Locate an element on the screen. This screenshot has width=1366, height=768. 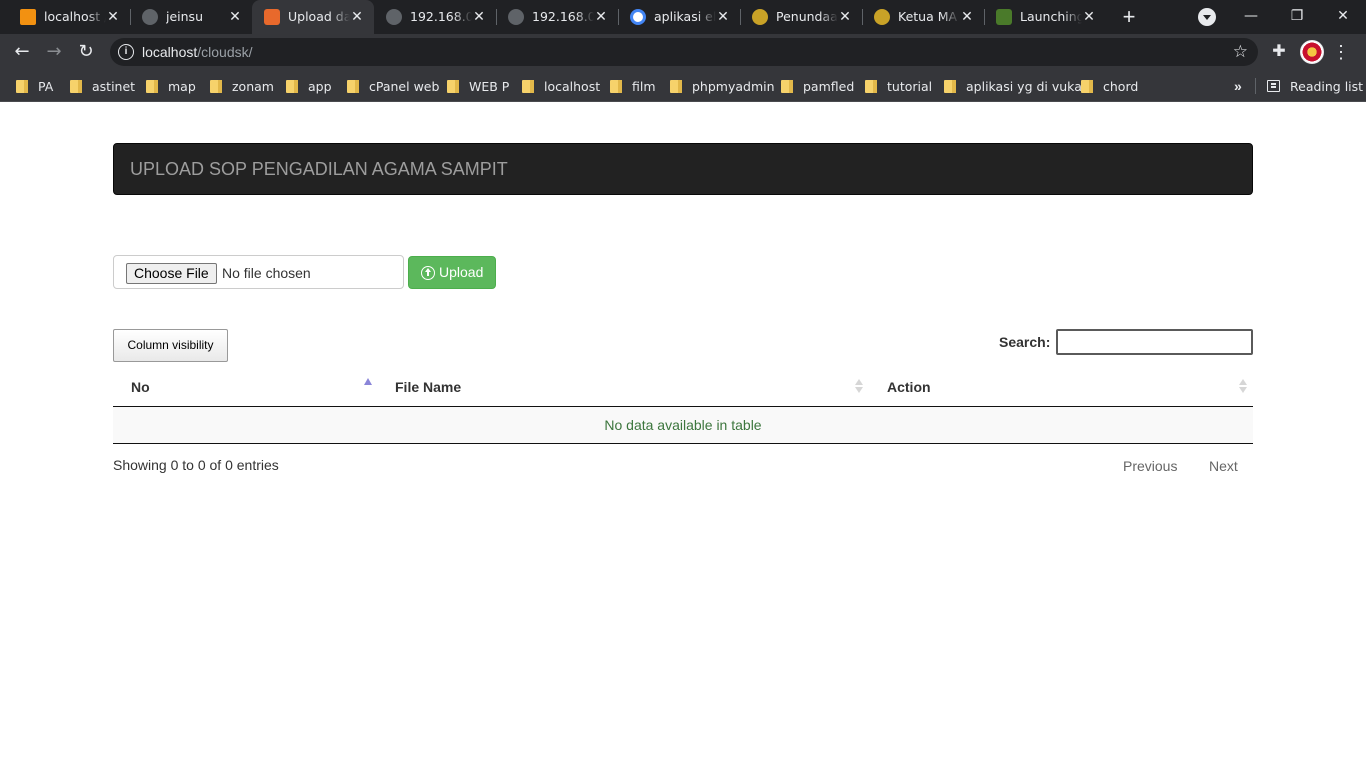
reading-list-icon is located at coordinates (1273, 86).